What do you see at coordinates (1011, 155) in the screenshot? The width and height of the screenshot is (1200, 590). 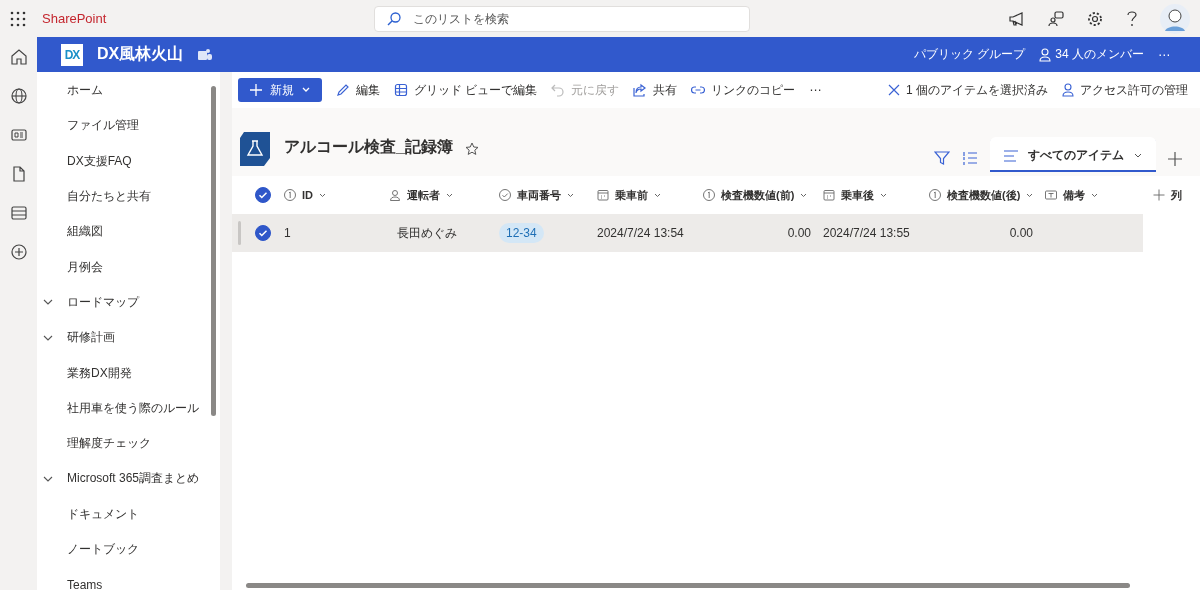 I see `lines-icon` at bounding box center [1011, 155].